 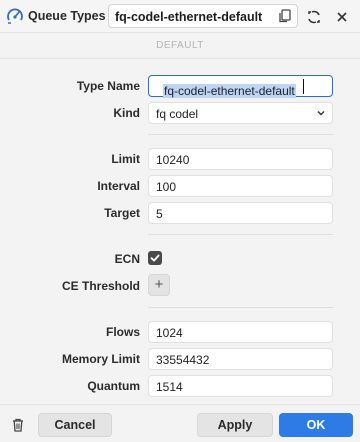 What do you see at coordinates (321, 113) in the screenshot?
I see `chevron-down-icon` at bounding box center [321, 113].